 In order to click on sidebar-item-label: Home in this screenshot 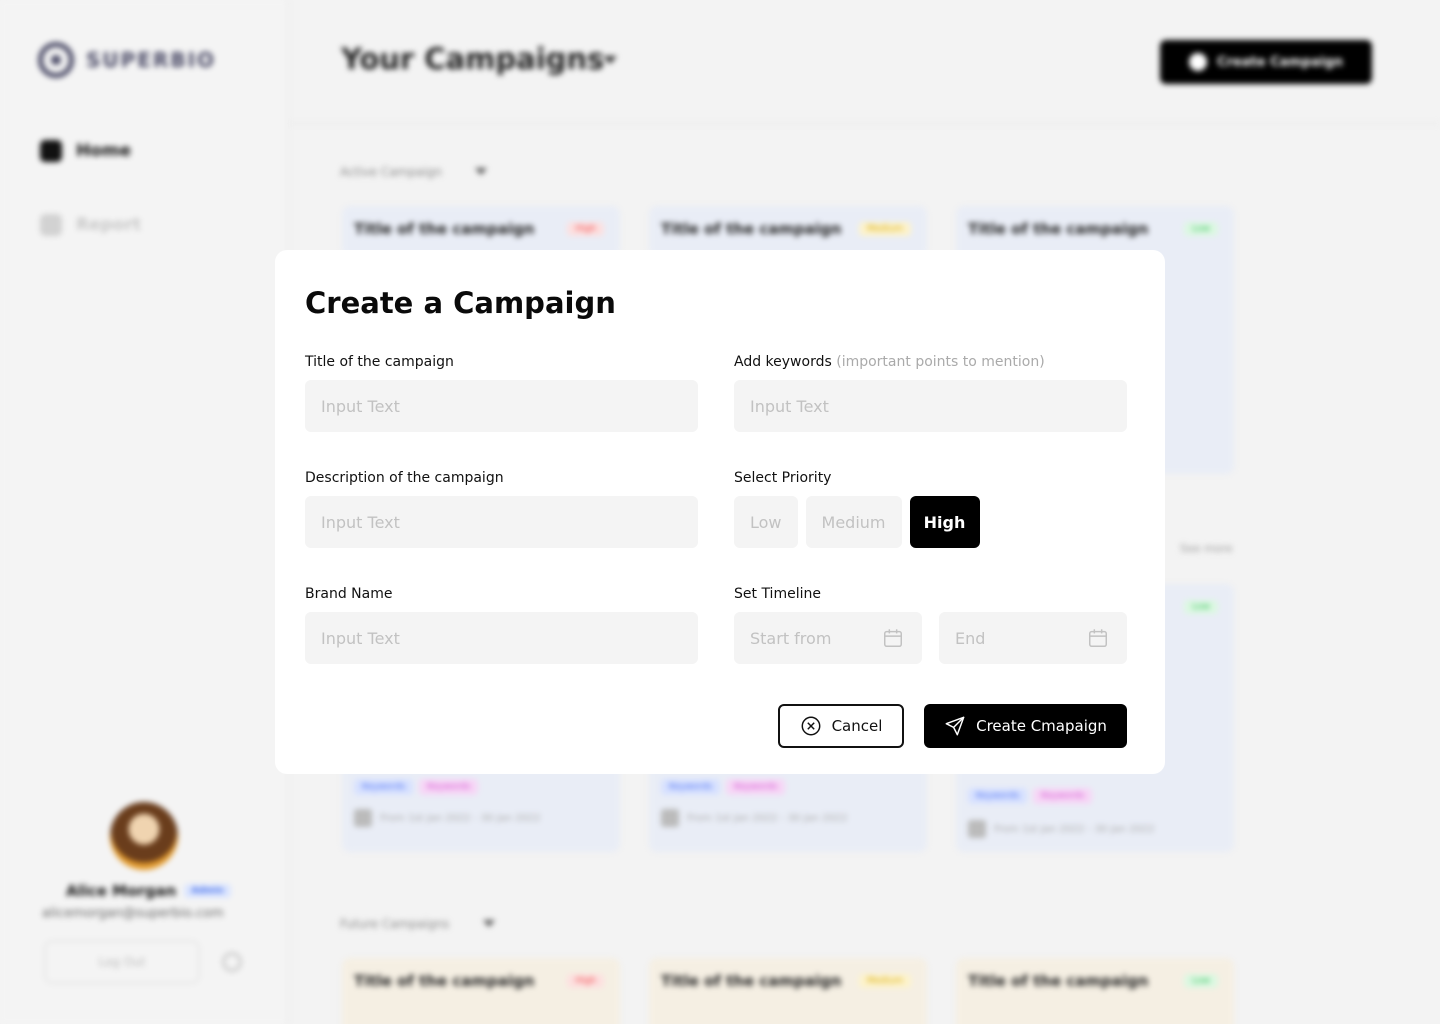, I will do `click(104, 151)`.